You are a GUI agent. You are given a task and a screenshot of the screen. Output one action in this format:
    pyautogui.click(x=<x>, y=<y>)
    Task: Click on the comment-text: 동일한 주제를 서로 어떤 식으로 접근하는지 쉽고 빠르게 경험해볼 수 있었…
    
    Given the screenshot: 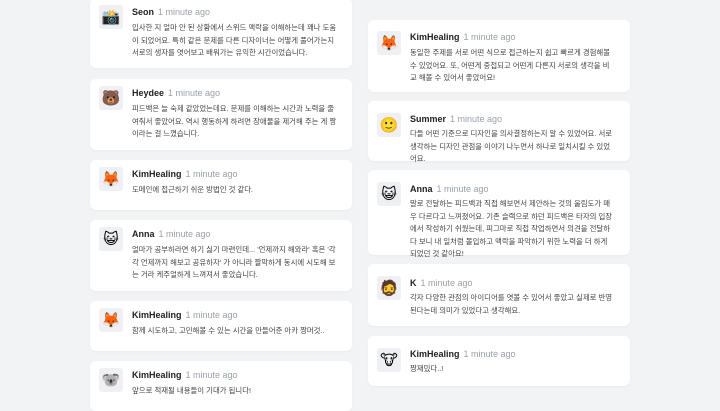 What is the action you would take?
    pyautogui.click(x=510, y=65)
    